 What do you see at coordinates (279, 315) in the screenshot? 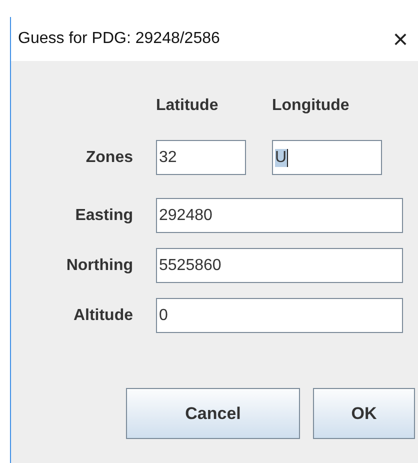
I see `input-field: 0` at bounding box center [279, 315].